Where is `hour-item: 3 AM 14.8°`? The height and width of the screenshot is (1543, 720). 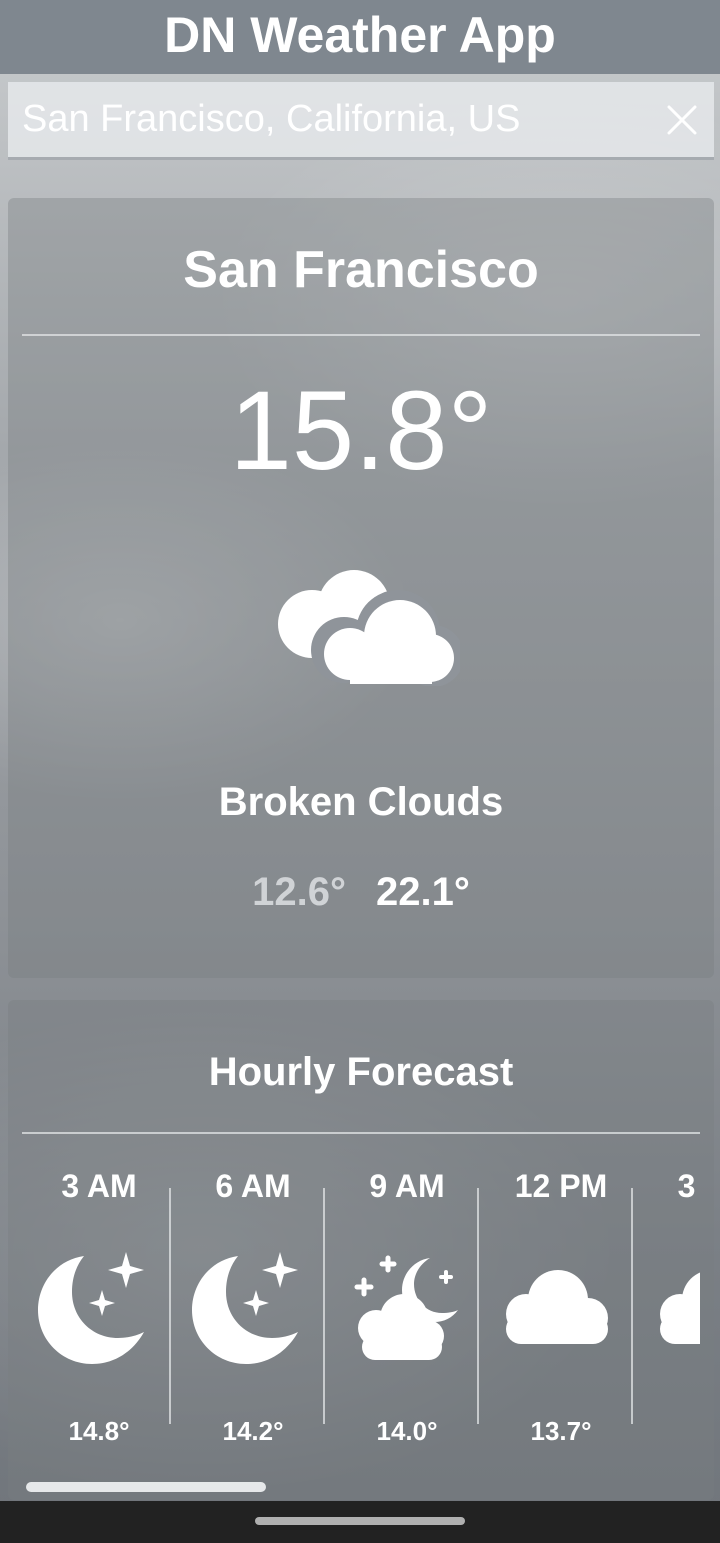 hour-item: 3 AM 14.8° is located at coordinates (99, 1305).